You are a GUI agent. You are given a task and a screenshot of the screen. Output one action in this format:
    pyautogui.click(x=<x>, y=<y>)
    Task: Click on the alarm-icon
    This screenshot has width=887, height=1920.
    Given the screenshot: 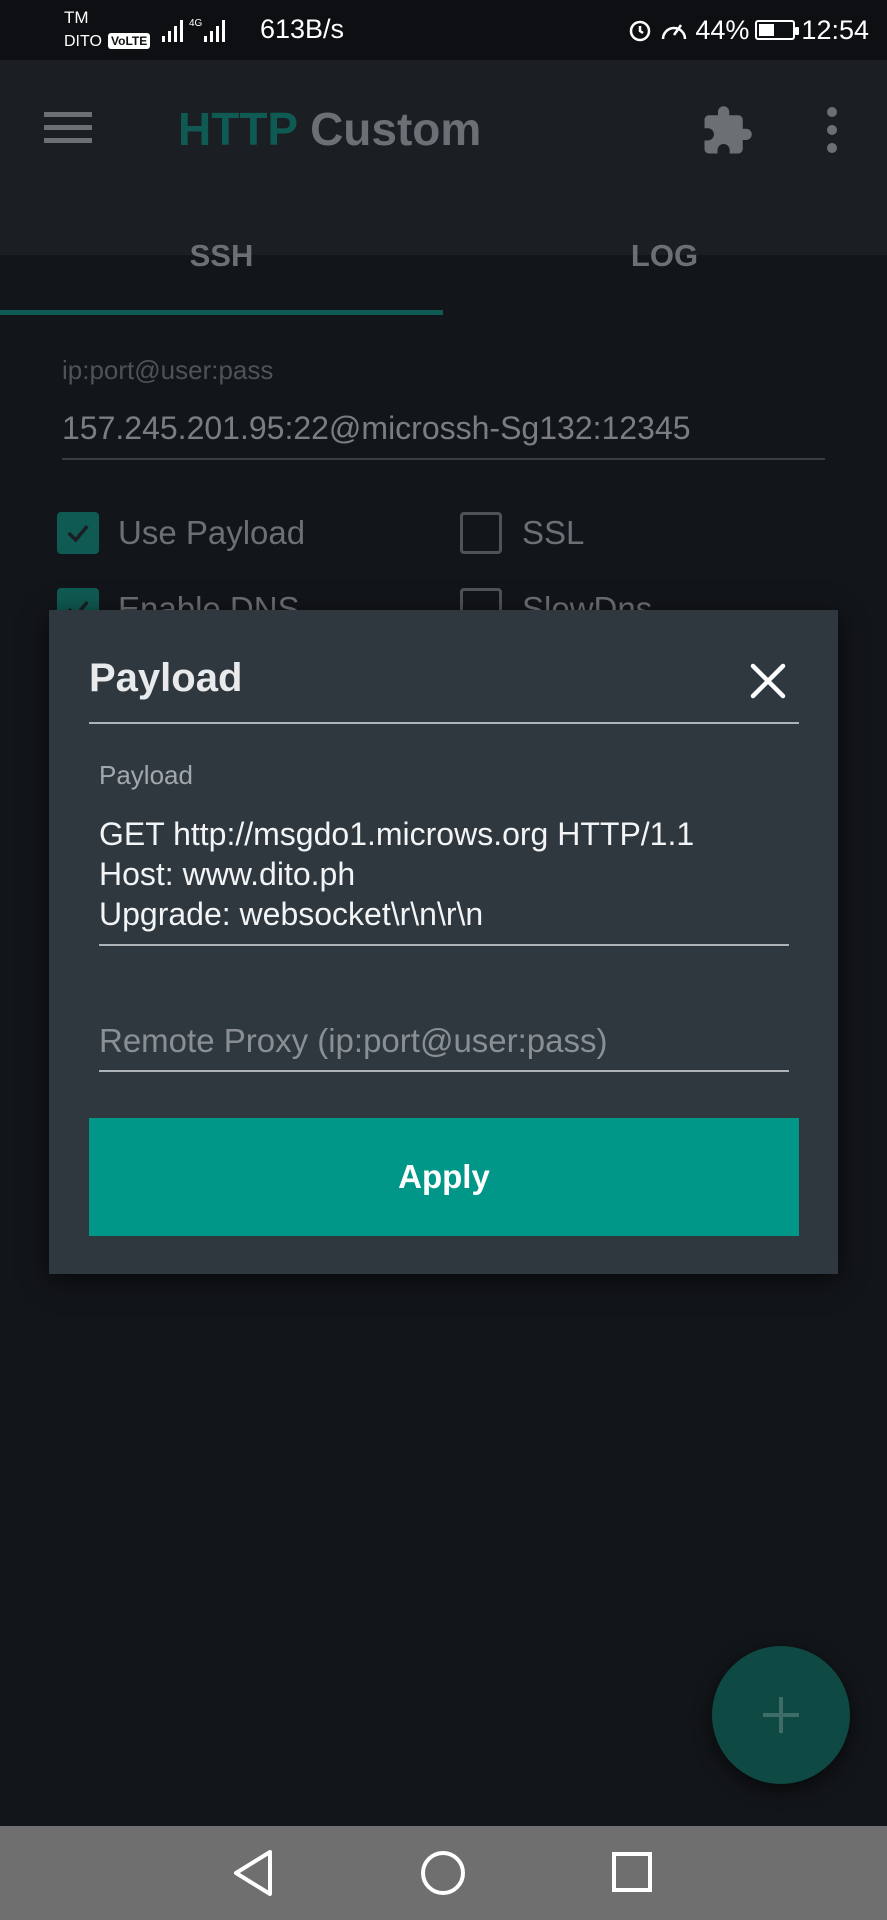 What is the action you would take?
    pyautogui.click(x=640, y=31)
    